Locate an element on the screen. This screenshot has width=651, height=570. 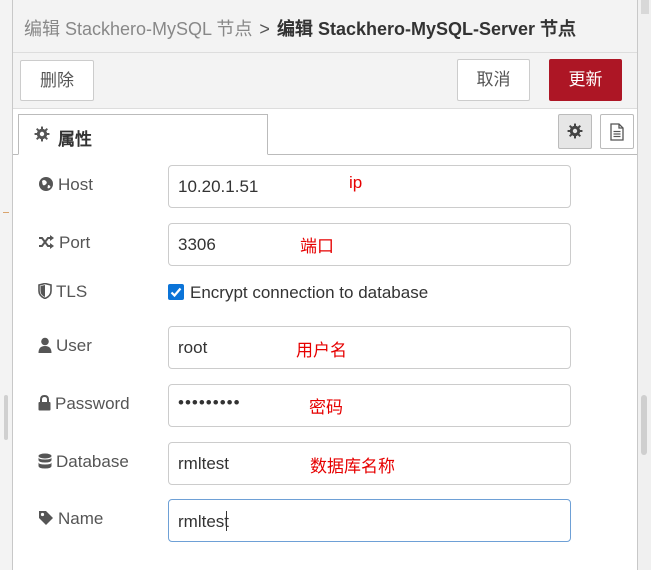
database-label: Database is located at coordinates (83, 462).